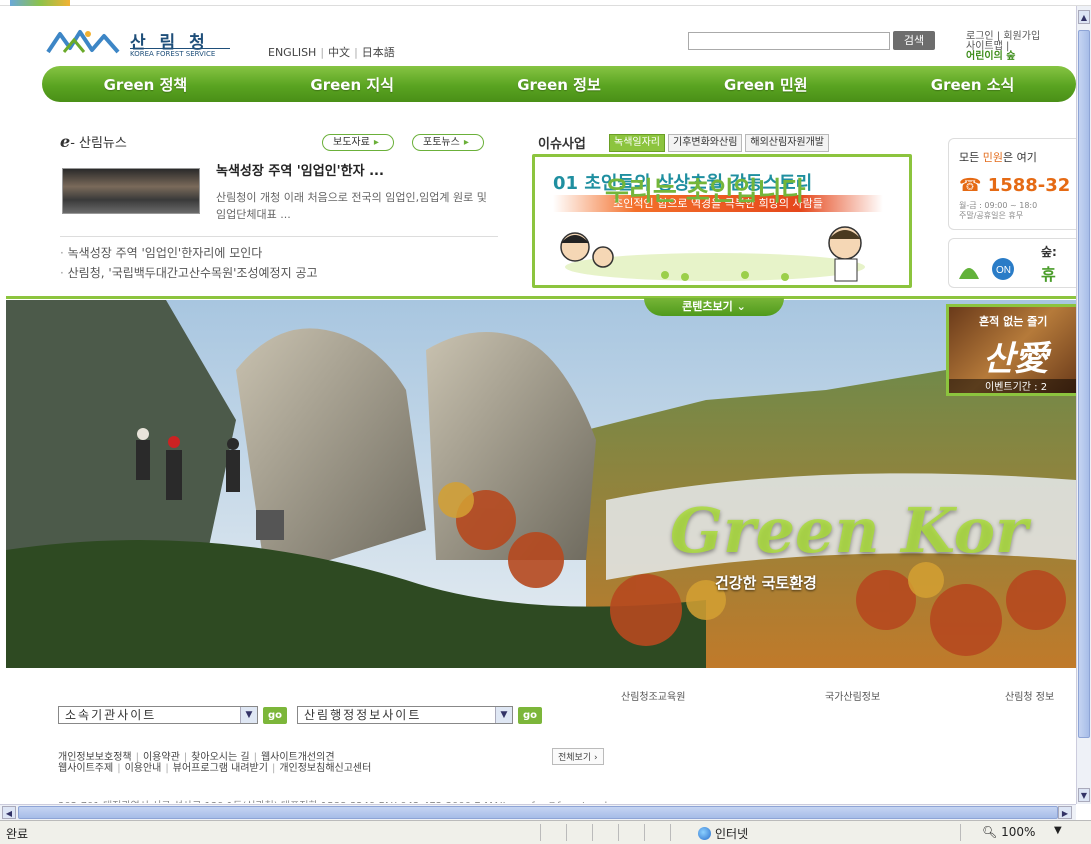  Describe the element at coordinates (705, 143) in the screenshot. I see `tab-climate-forest: 기후변화와산림` at that location.